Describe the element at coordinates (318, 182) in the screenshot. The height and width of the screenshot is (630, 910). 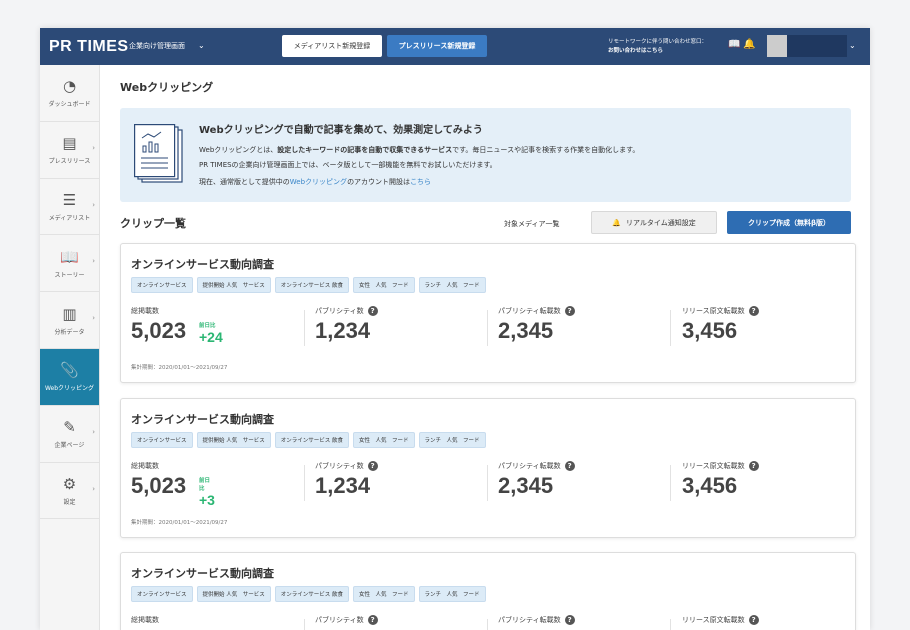
I see `web-clipping-link: Webクリッピング` at that location.